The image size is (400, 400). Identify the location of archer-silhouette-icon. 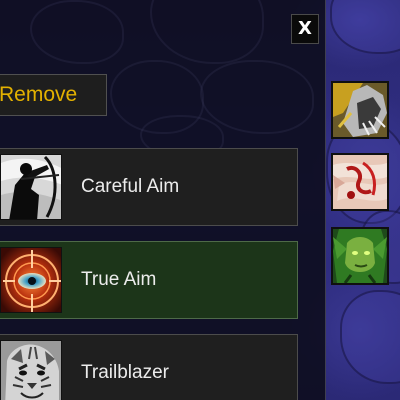
(31, 187).